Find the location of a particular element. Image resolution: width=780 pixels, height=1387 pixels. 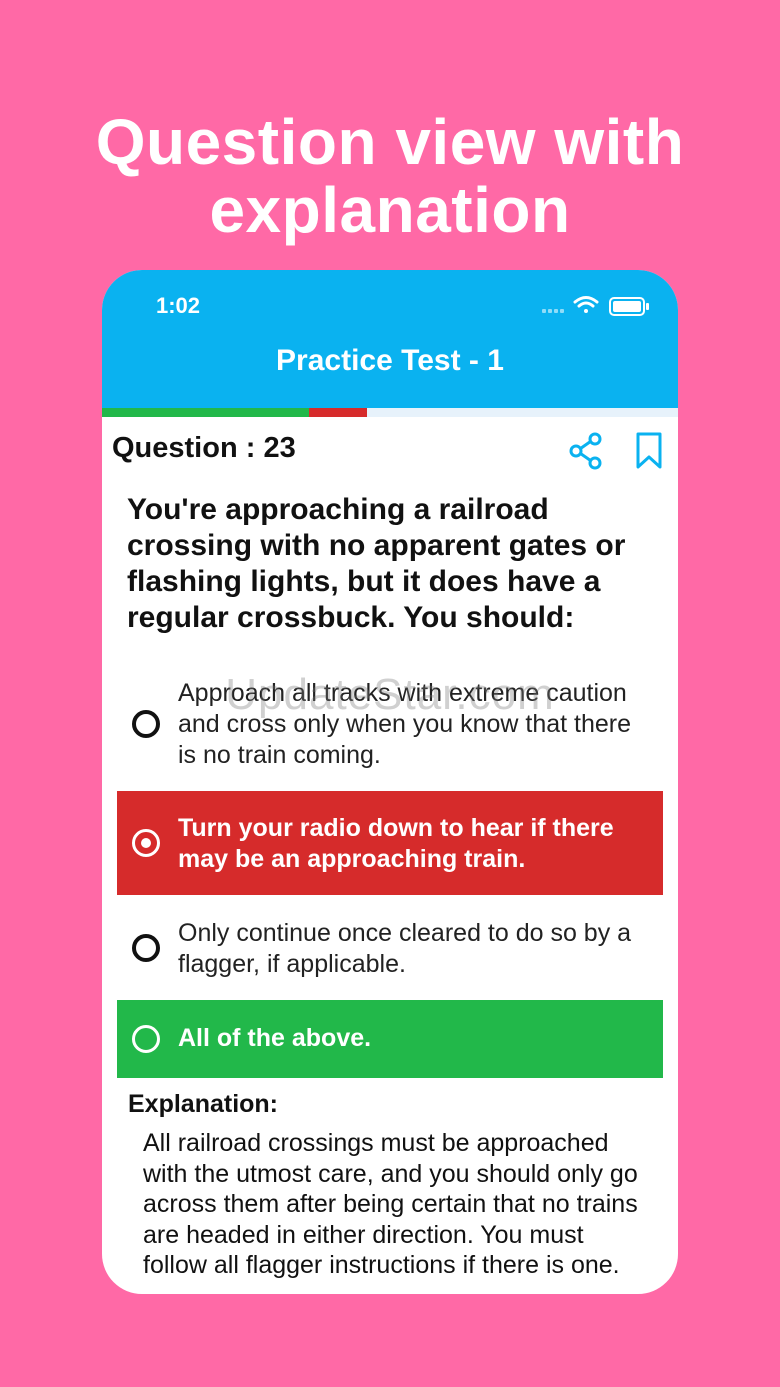

status-time: 1:02 is located at coordinates (178, 305).